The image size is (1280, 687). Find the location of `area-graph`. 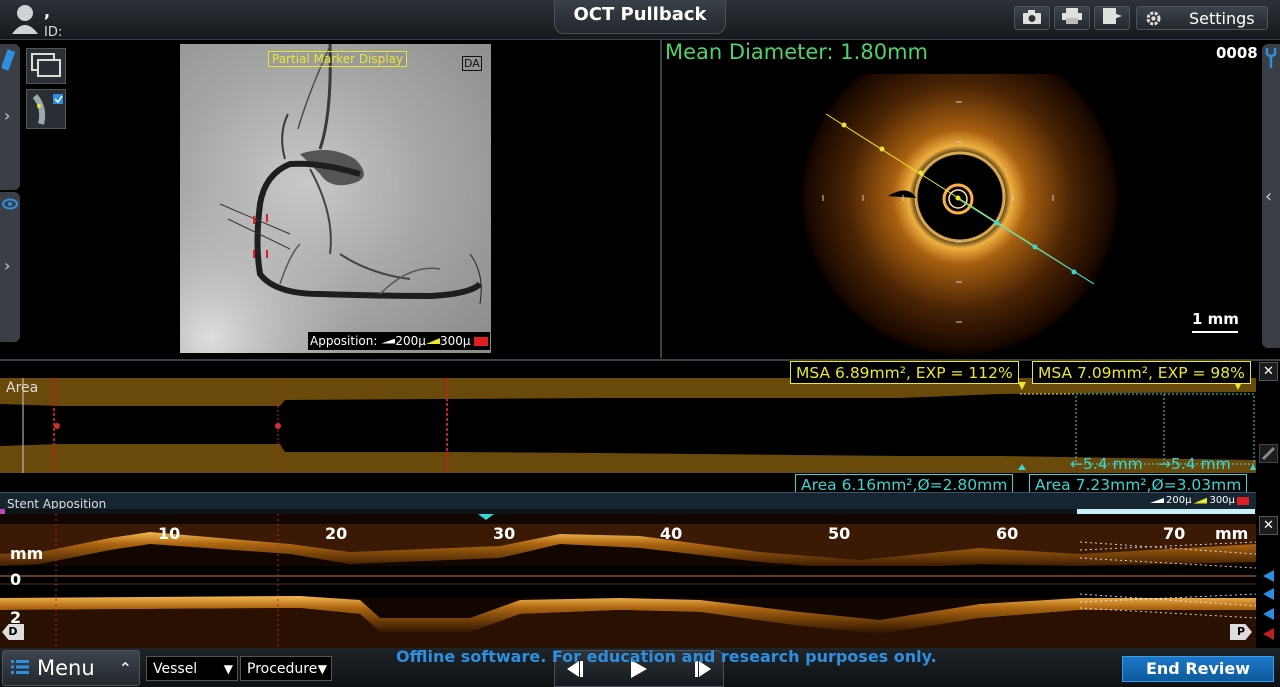

area-graph is located at coordinates (628, 425).